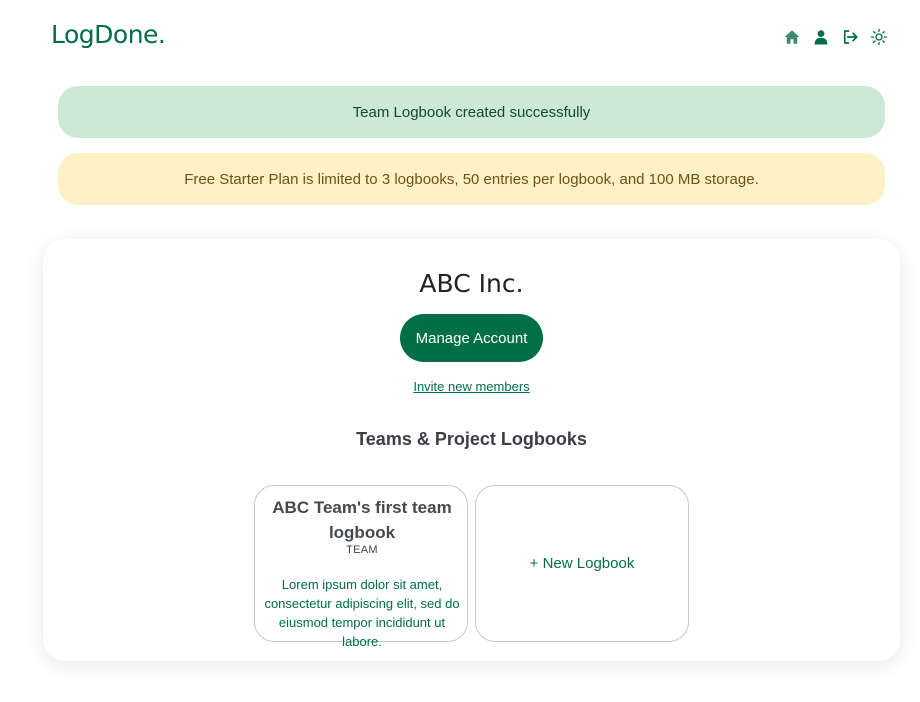 The image size is (920, 702). I want to click on logbook-type-badge: TEAM, so click(362, 550).